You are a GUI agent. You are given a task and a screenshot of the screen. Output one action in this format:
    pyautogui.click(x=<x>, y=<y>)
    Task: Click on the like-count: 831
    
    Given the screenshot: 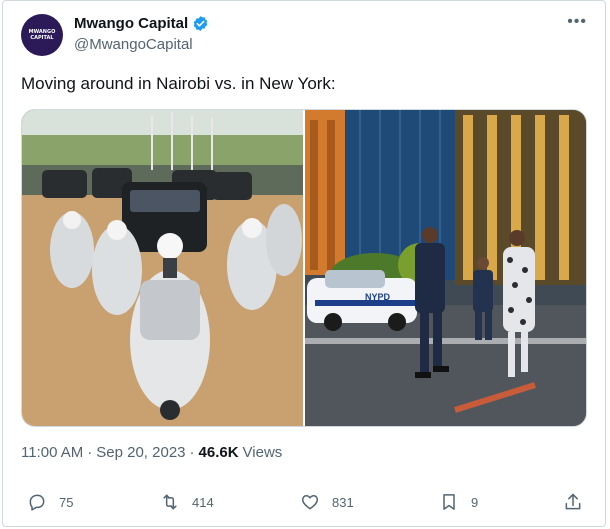 What is the action you would take?
    pyautogui.click(x=343, y=502)
    